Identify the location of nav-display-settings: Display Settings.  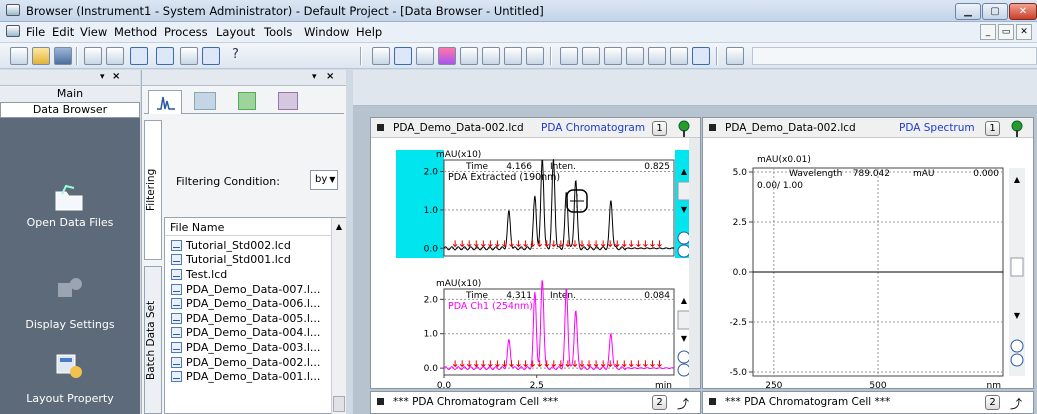
(70, 324).